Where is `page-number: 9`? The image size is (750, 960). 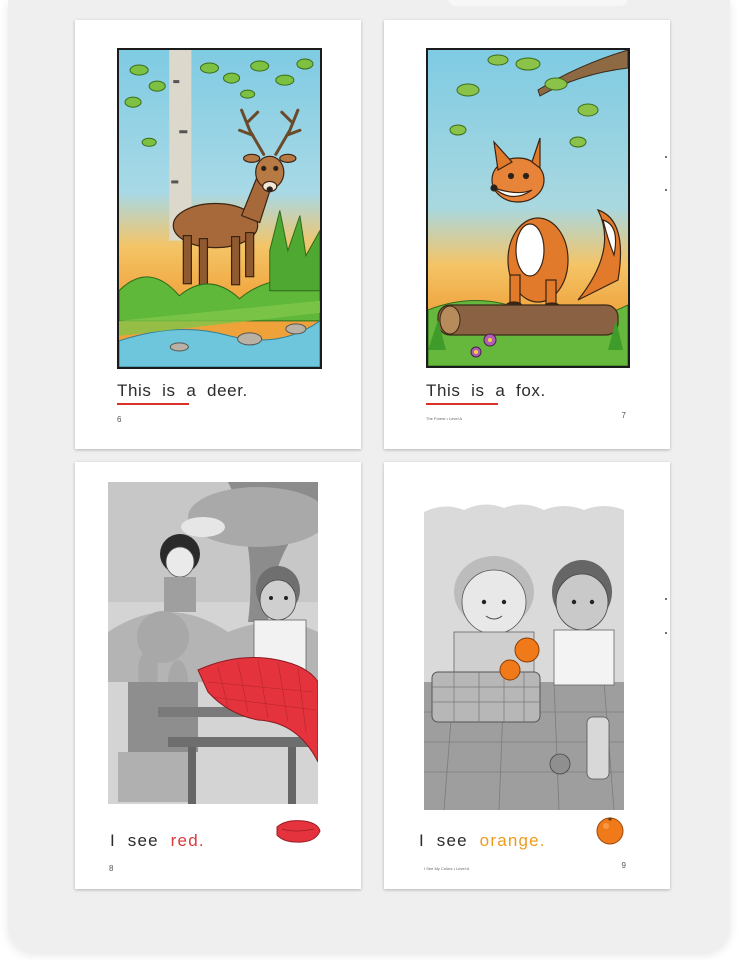
page-number: 9 is located at coordinates (623, 865).